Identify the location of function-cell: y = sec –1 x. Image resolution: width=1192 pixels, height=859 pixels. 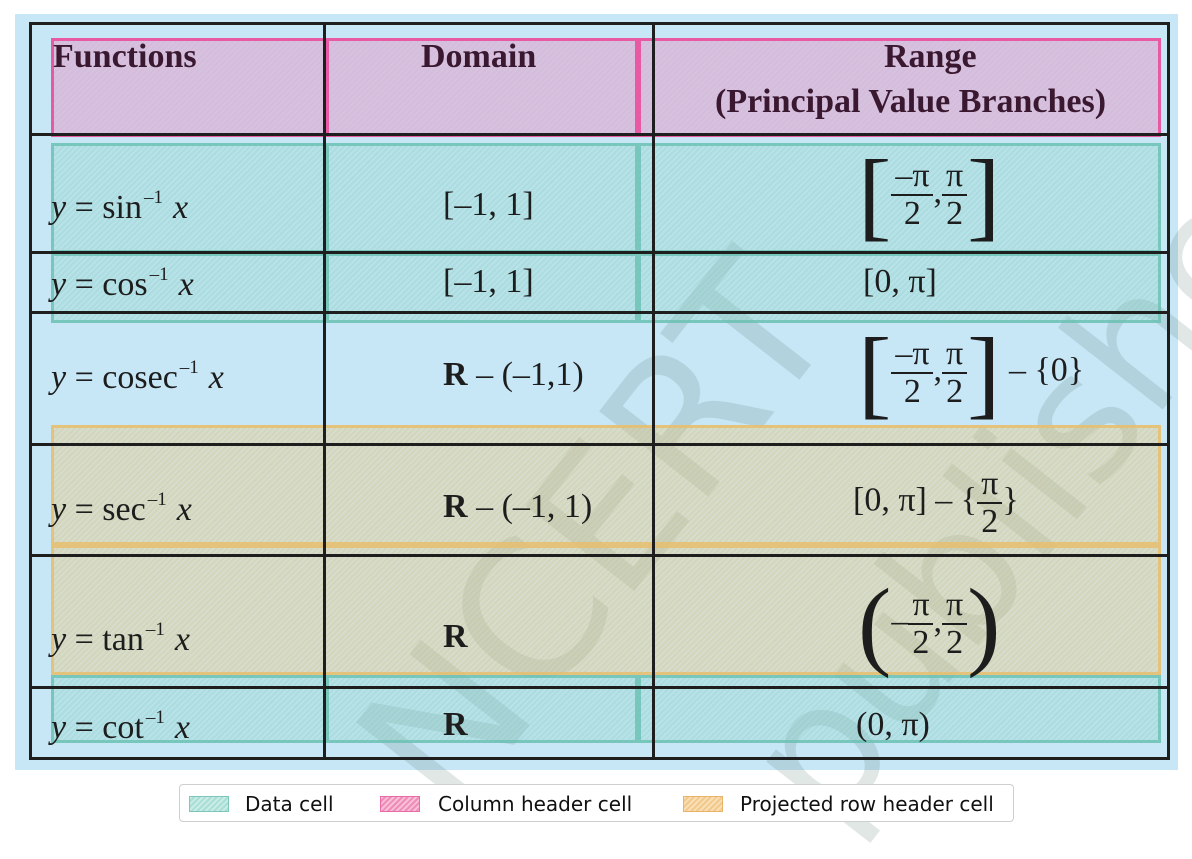
(121, 508).